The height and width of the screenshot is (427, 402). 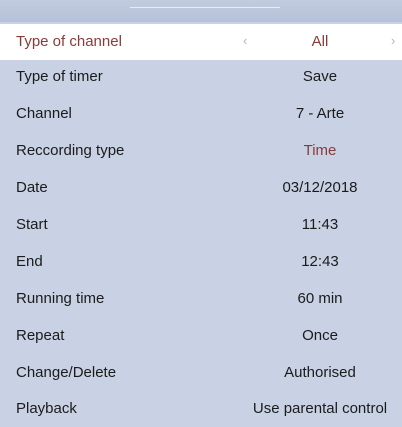 What do you see at coordinates (60, 298) in the screenshot?
I see `row-label: Running time` at bounding box center [60, 298].